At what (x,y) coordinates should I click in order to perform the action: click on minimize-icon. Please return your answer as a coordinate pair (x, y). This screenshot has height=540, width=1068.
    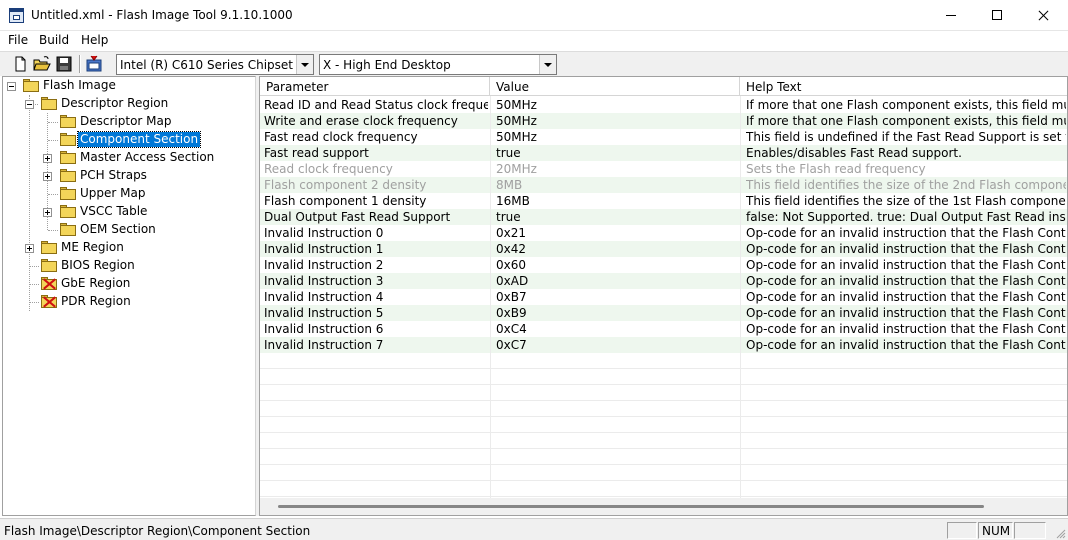
    Looking at the image, I should click on (951, 15).